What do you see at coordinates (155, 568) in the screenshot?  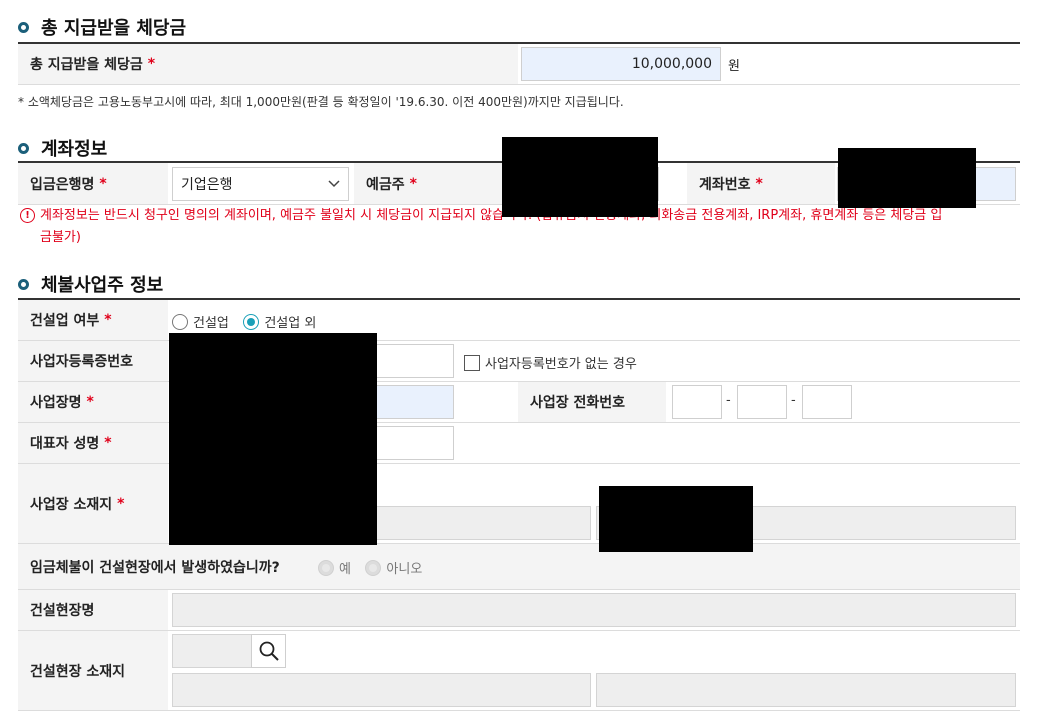 I see `site-question-label: 임금체불이 건설현장에서 발생하였습니까?` at bounding box center [155, 568].